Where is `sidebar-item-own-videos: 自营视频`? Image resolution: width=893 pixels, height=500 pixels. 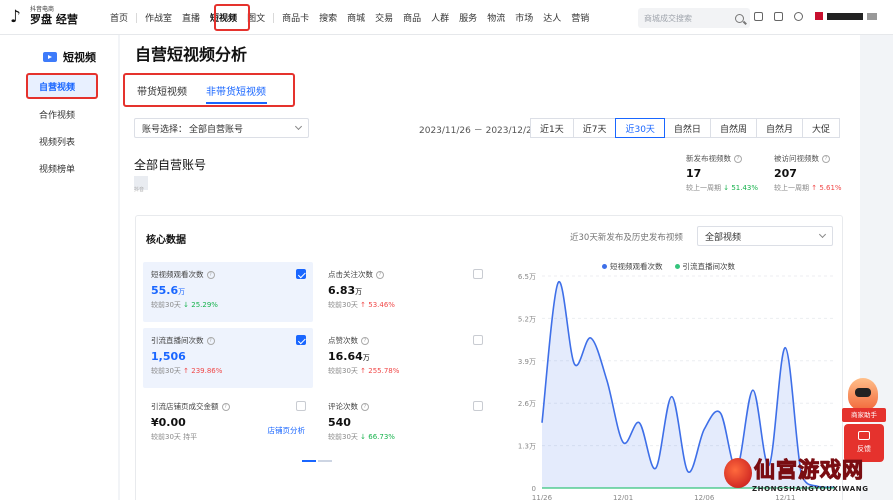 sidebar-item-own-videos: 自营视频 is located at coordinates (57, 86).